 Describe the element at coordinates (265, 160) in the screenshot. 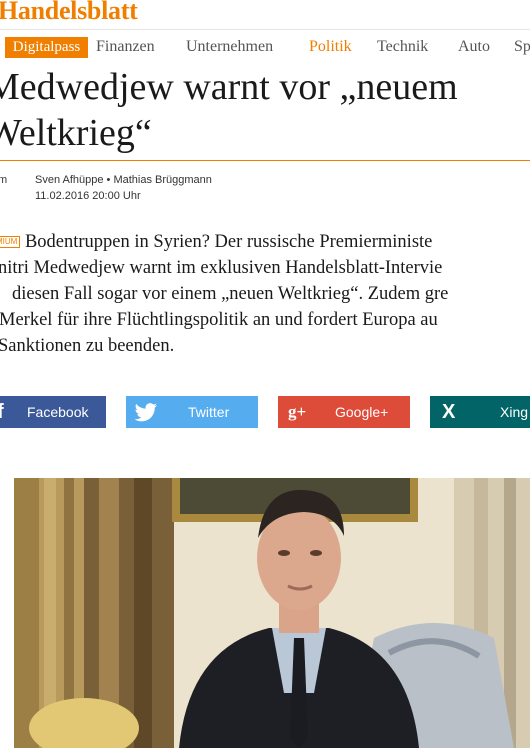

I see `headline-divider` at that location.